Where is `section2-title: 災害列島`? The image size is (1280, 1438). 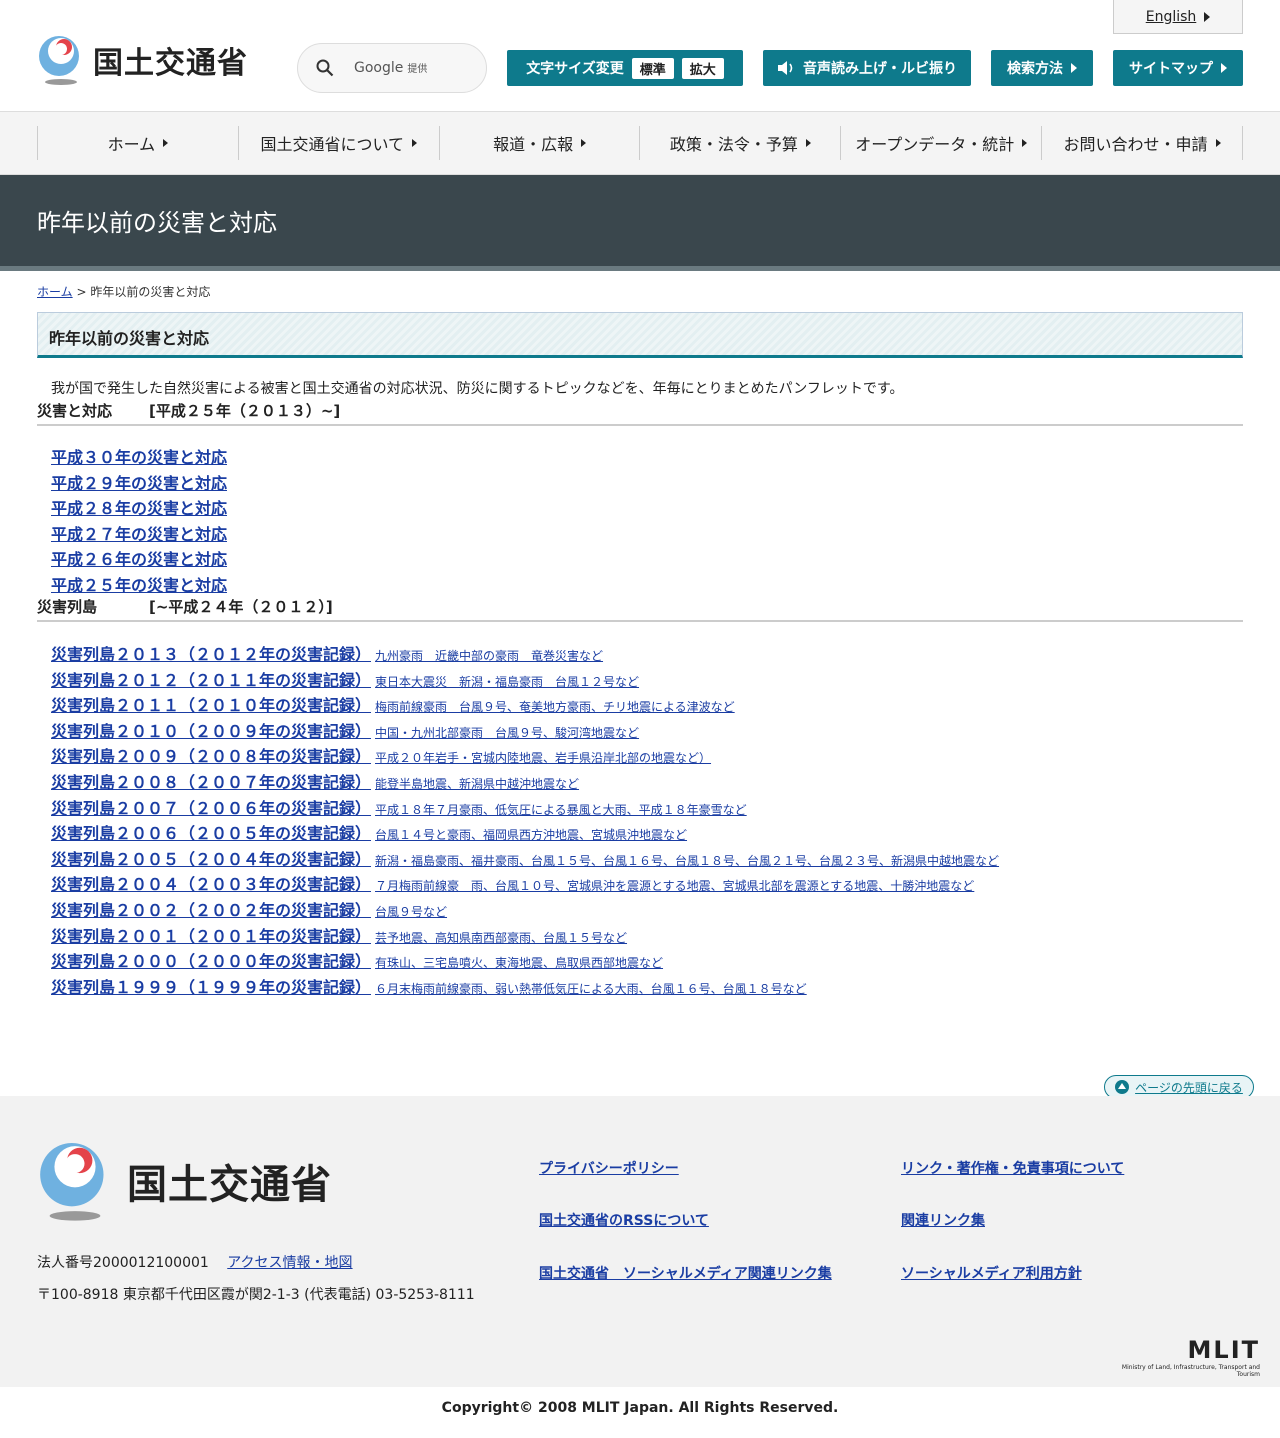
section2-title: 災害列島 is located at coordinates (67, 607).